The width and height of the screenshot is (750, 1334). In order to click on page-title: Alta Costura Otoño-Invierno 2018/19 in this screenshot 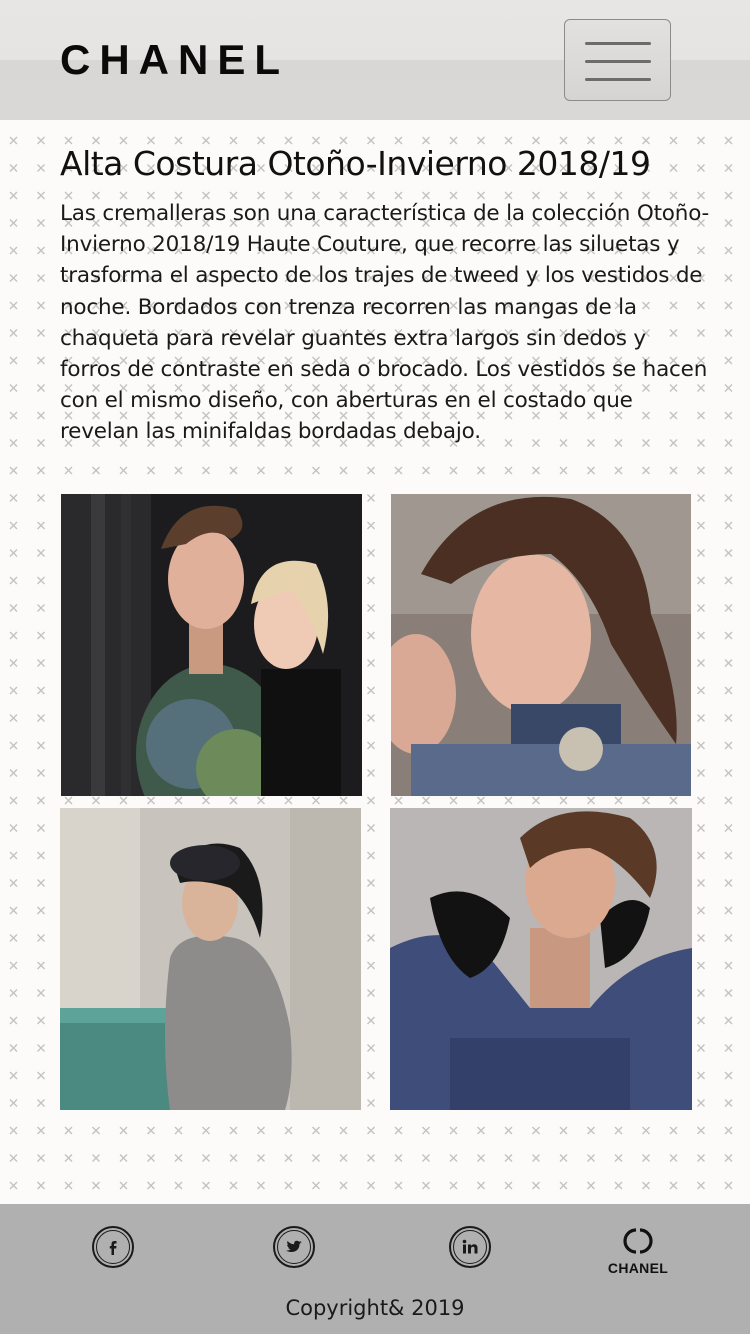, I will do `click(355, 163)`.